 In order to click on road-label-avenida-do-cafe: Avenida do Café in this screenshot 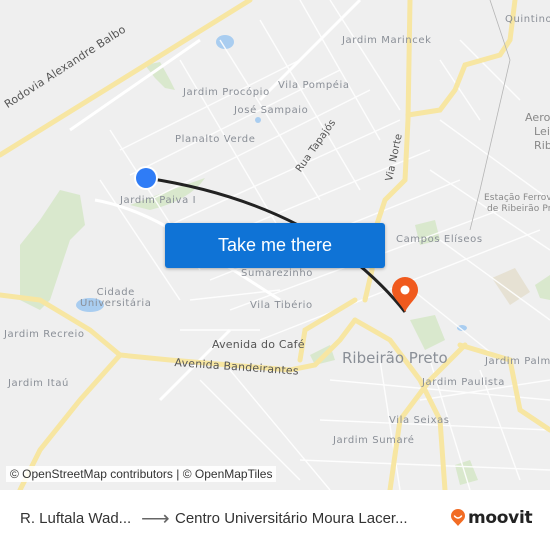, I will do `click(258, 344)`.